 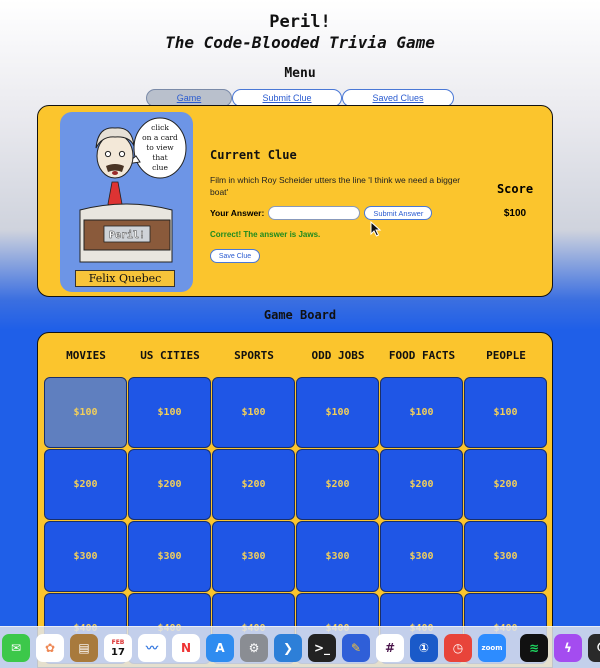 What do you see at coordinates (422, 355) in the screenshot?
I see `category-food-facts: FOOD FACTS` at bounding box center [422, 355].